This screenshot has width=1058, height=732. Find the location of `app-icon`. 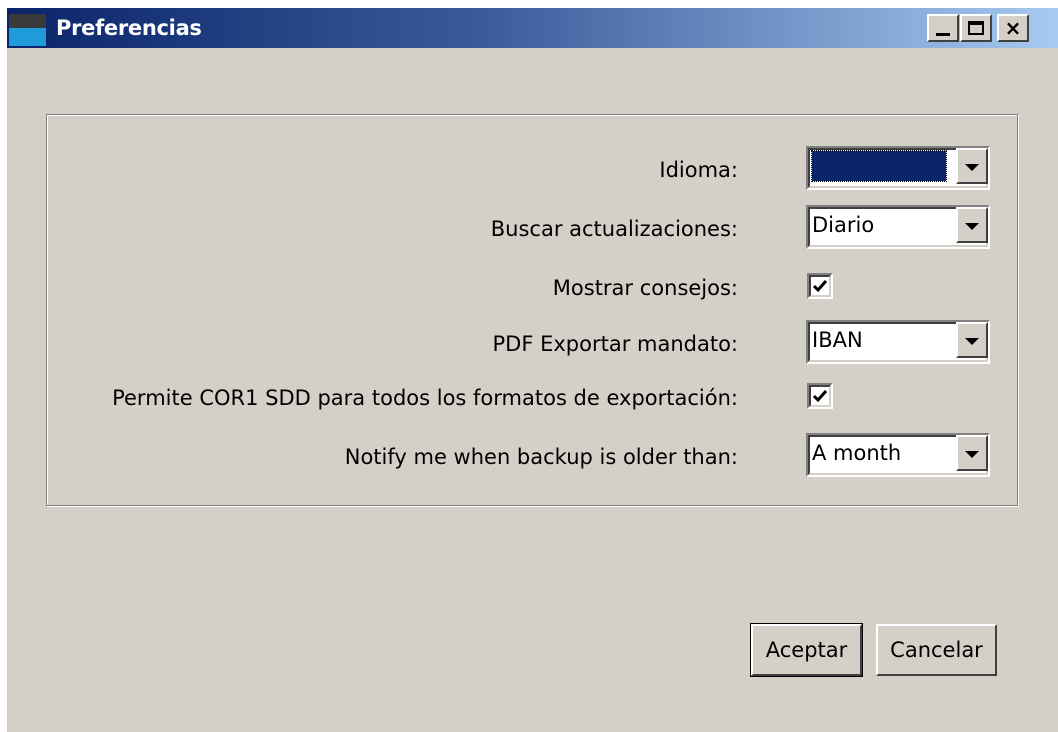

app-icon is located at coordinates (27, 30).